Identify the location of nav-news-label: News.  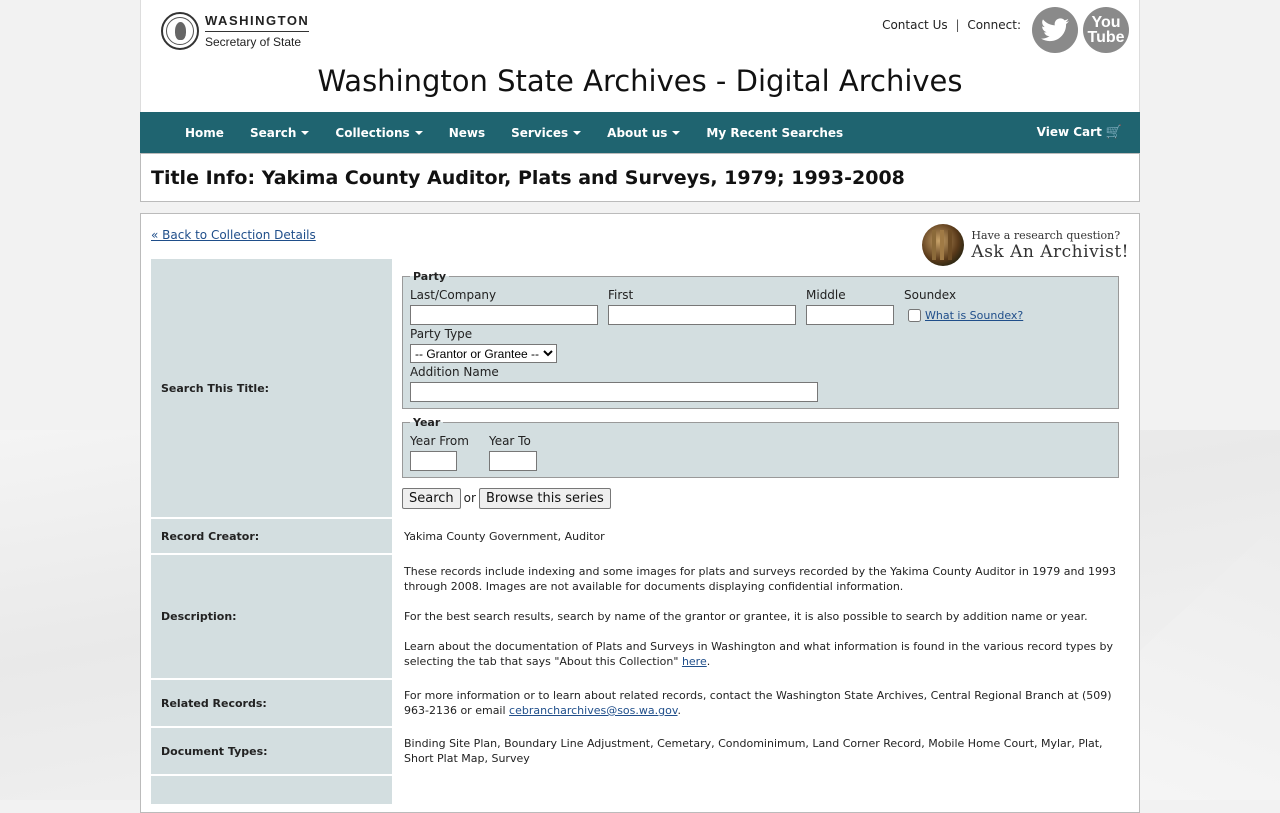
(467, 132).